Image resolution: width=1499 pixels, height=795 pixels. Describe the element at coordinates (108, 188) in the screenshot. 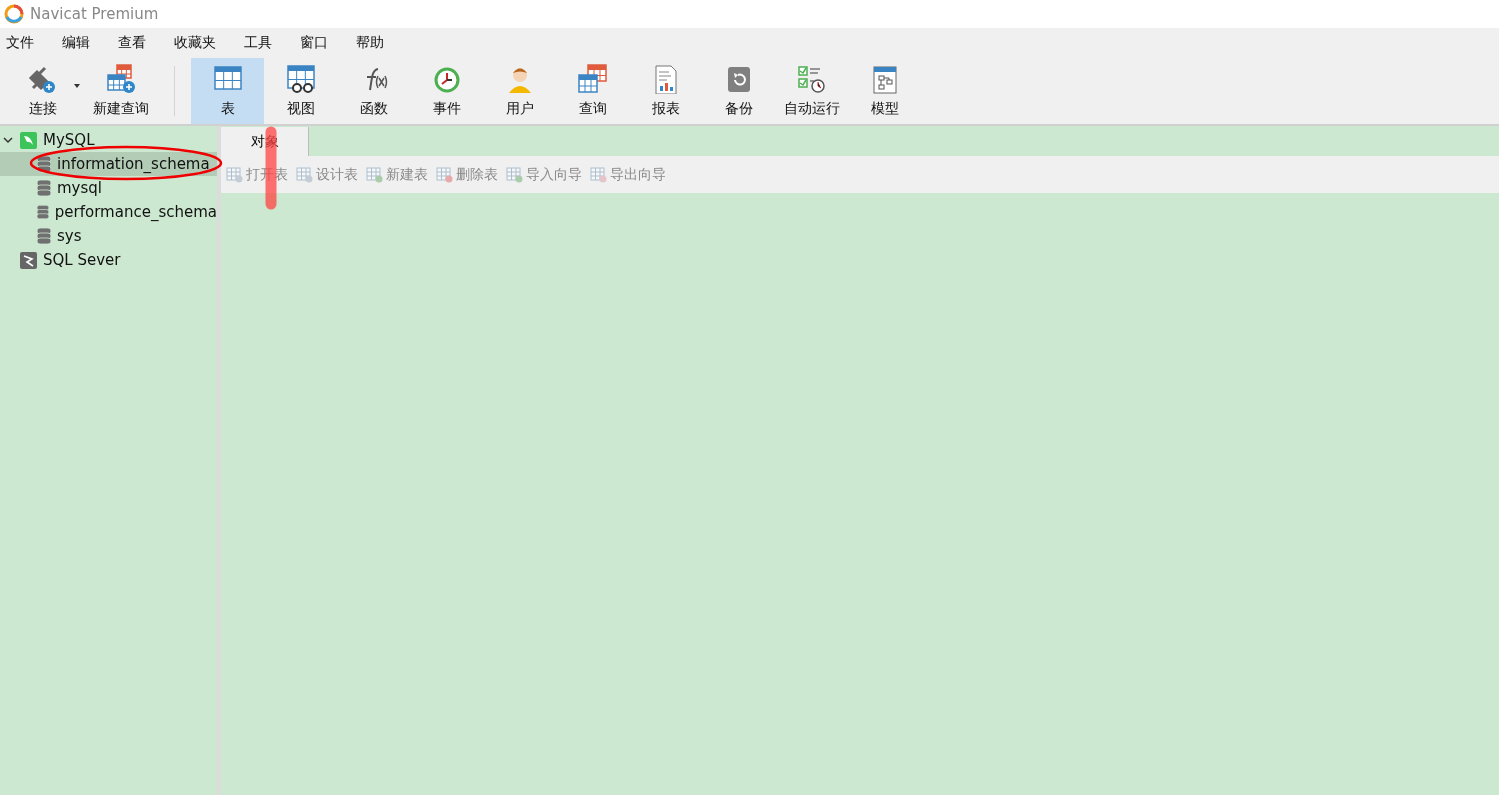

I see `database-item: mysql` at that location.